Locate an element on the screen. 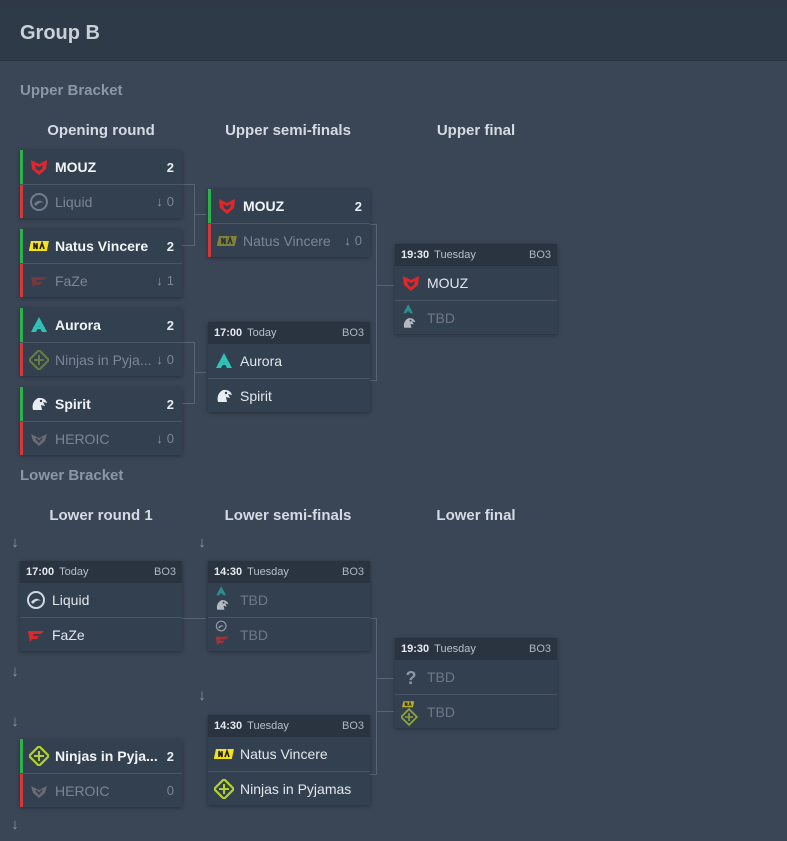  aurora-logo-icon is located at coordinates (224, 361).